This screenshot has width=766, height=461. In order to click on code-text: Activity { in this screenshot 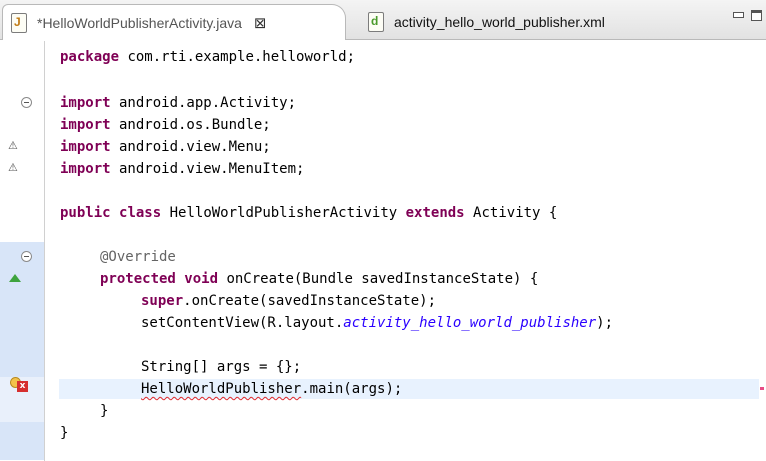, I will do `click(511, 213)`.